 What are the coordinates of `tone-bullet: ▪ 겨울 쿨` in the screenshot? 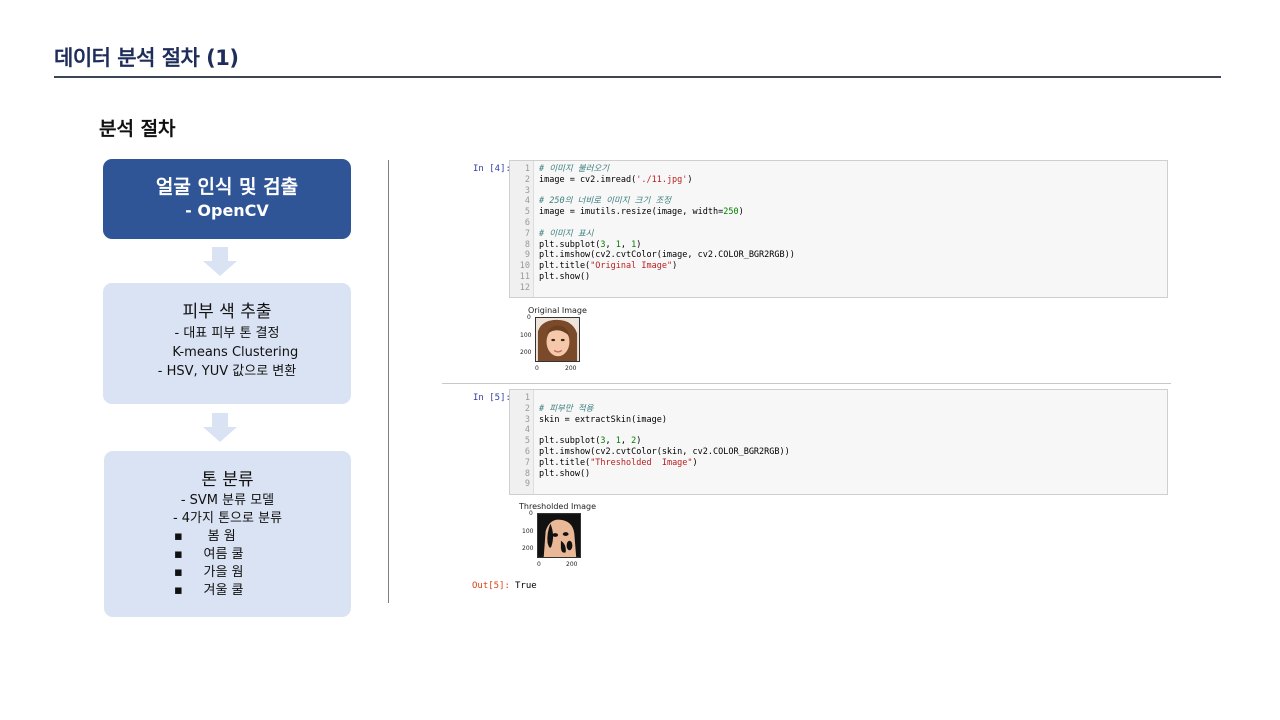 It's located at (209, 590).